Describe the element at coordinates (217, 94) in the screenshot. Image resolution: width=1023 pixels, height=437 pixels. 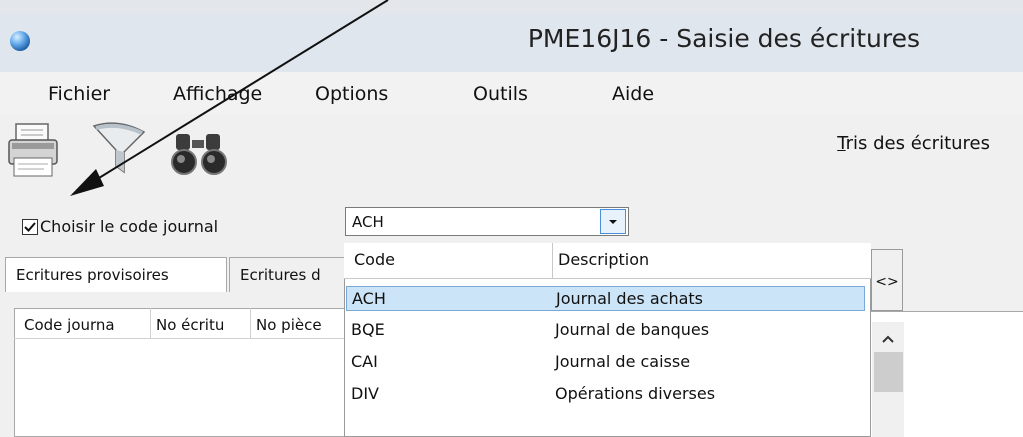
I see `menu-affichage: Affichage` at that location.